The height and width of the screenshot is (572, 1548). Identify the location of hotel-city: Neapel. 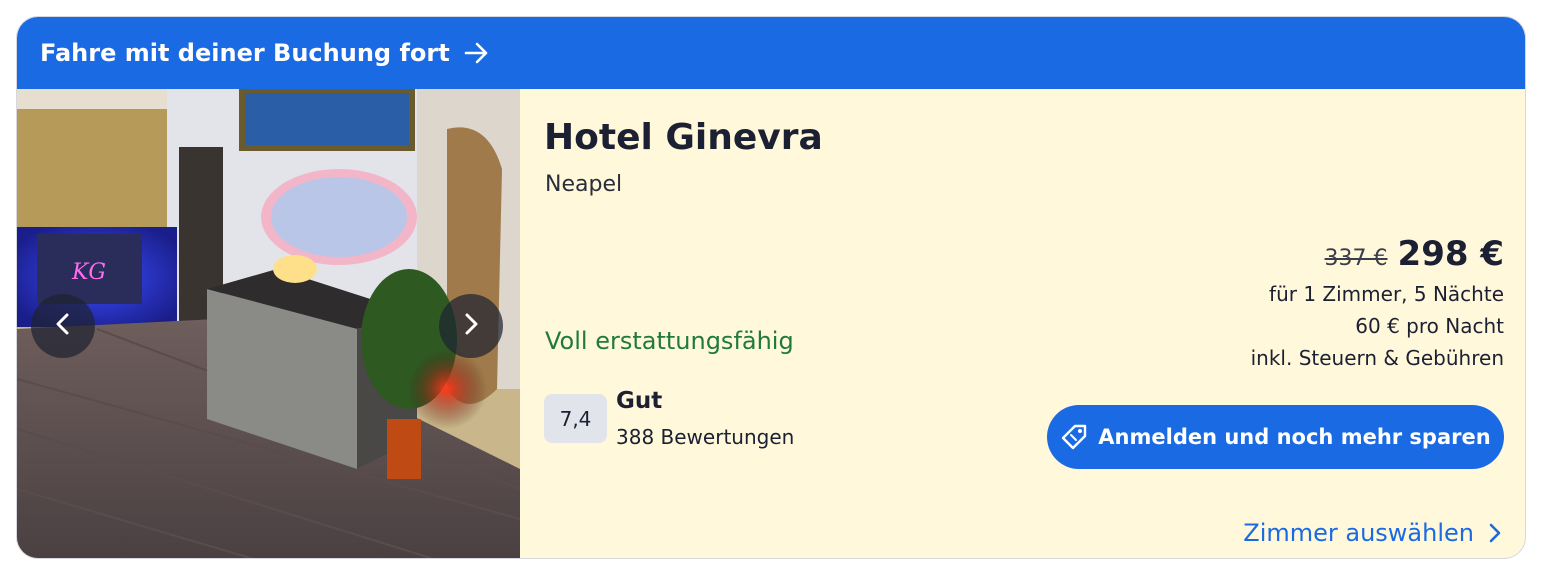
(584, 184).